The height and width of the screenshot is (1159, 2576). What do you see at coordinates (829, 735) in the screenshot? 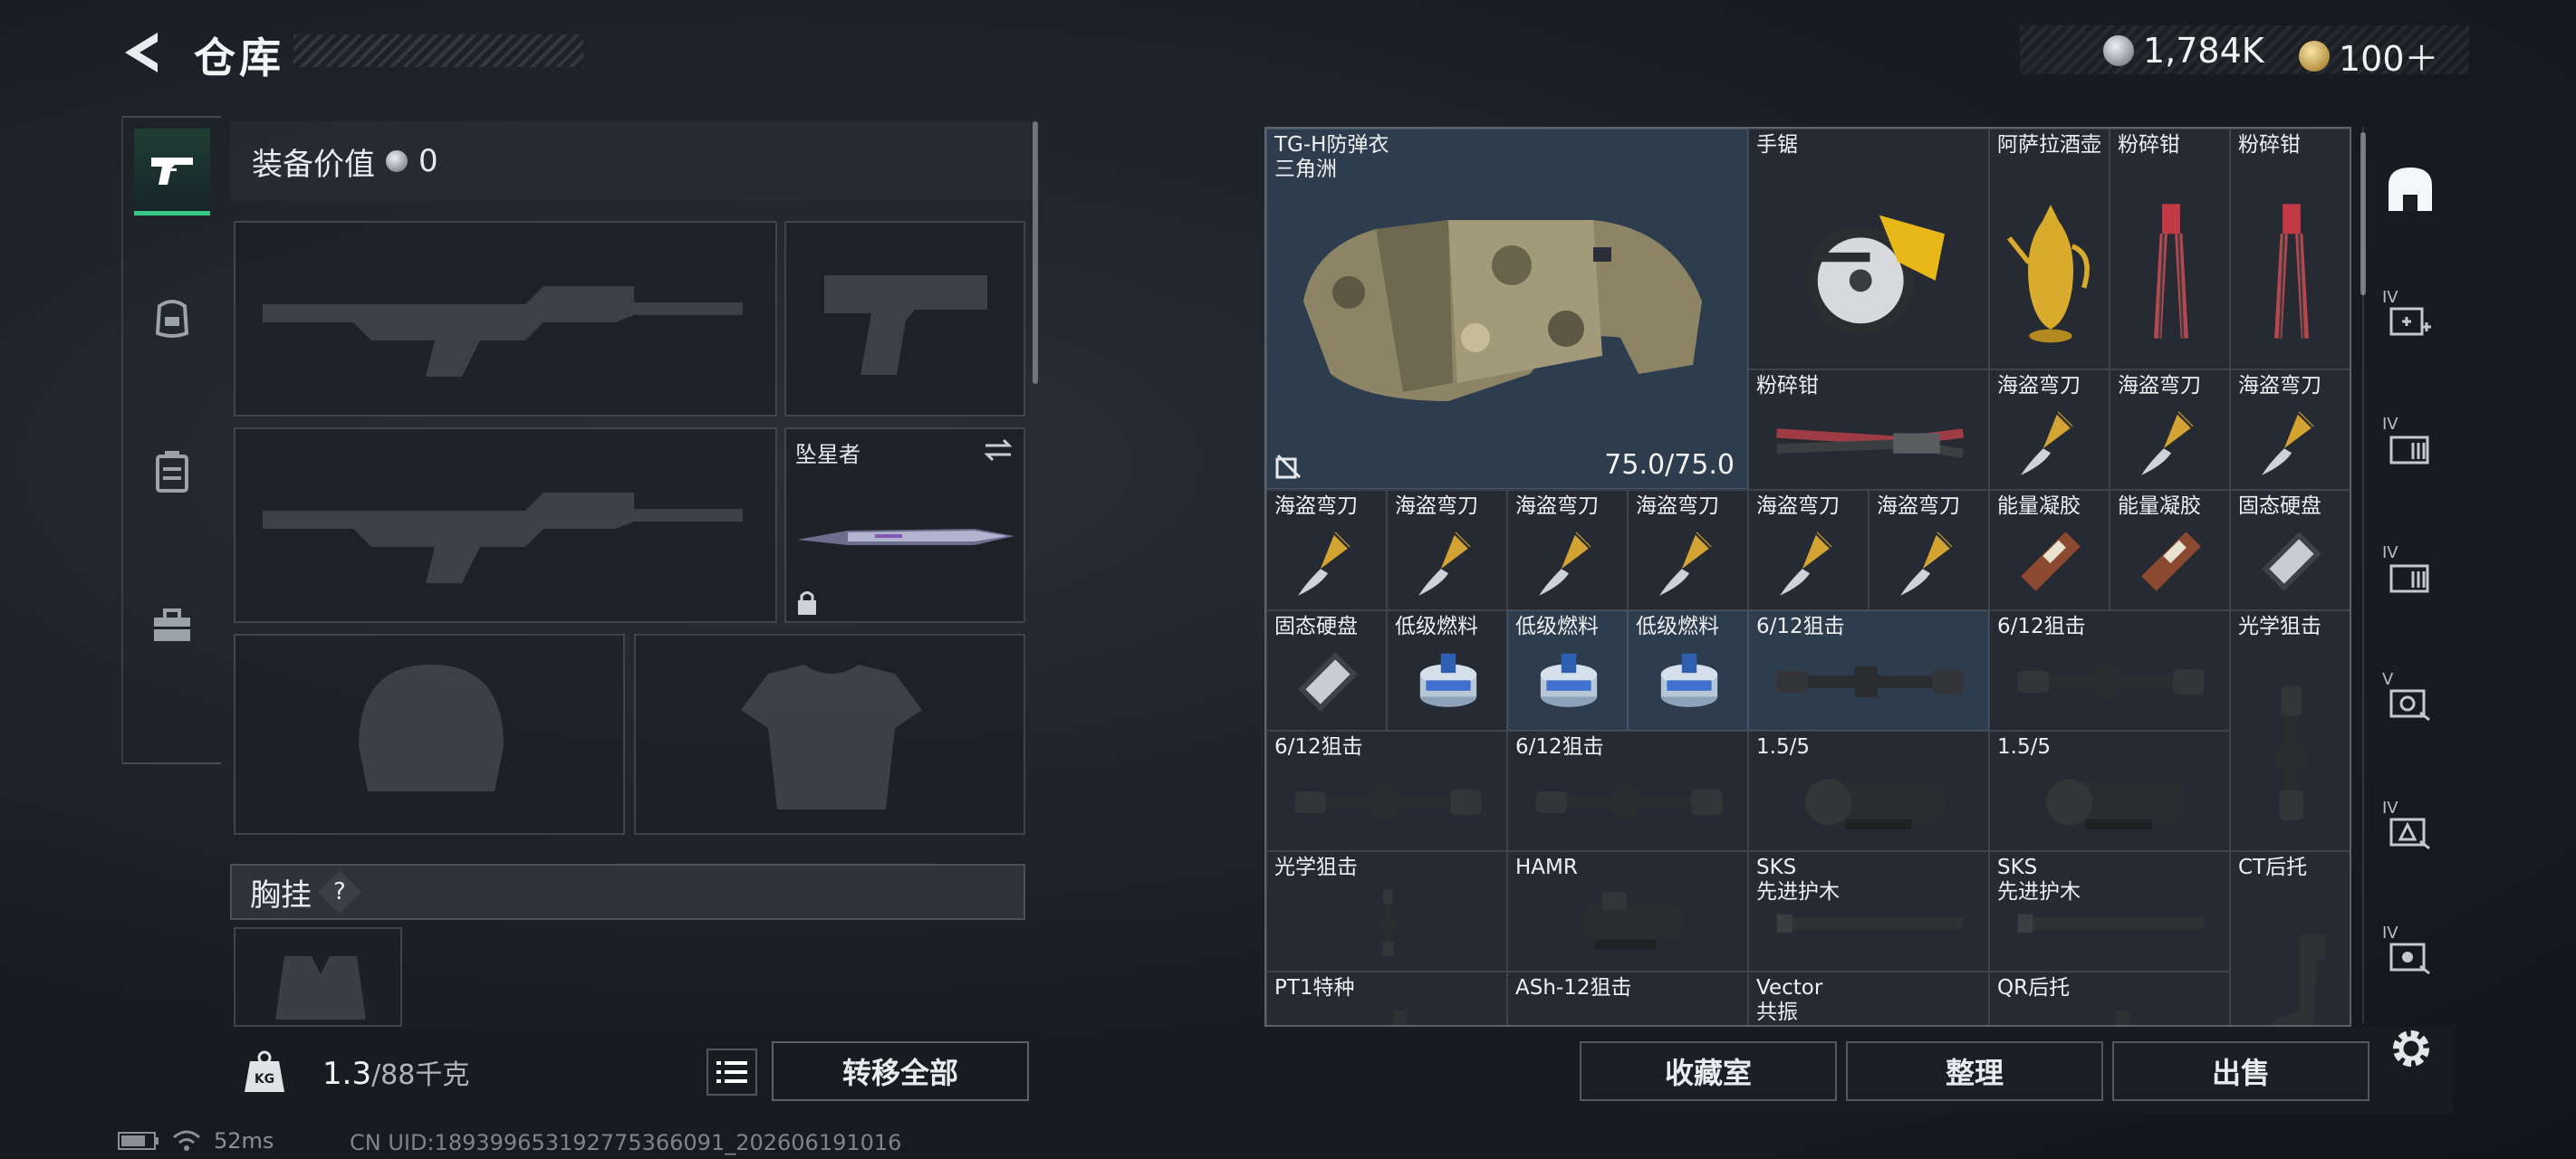
I see `armor-slot` at bounding box center [829, 735].